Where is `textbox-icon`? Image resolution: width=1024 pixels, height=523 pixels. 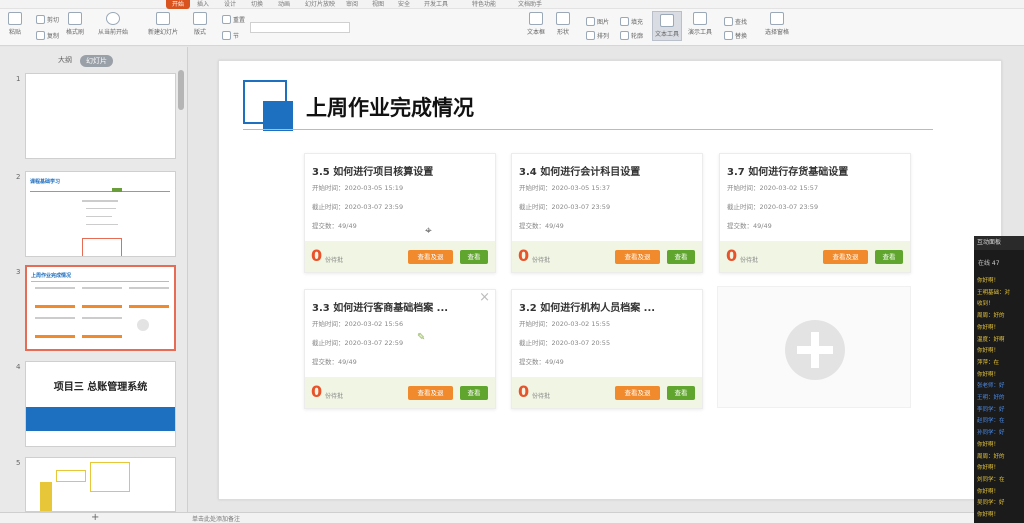 textbox-icon is located at coordinates (536, 18).